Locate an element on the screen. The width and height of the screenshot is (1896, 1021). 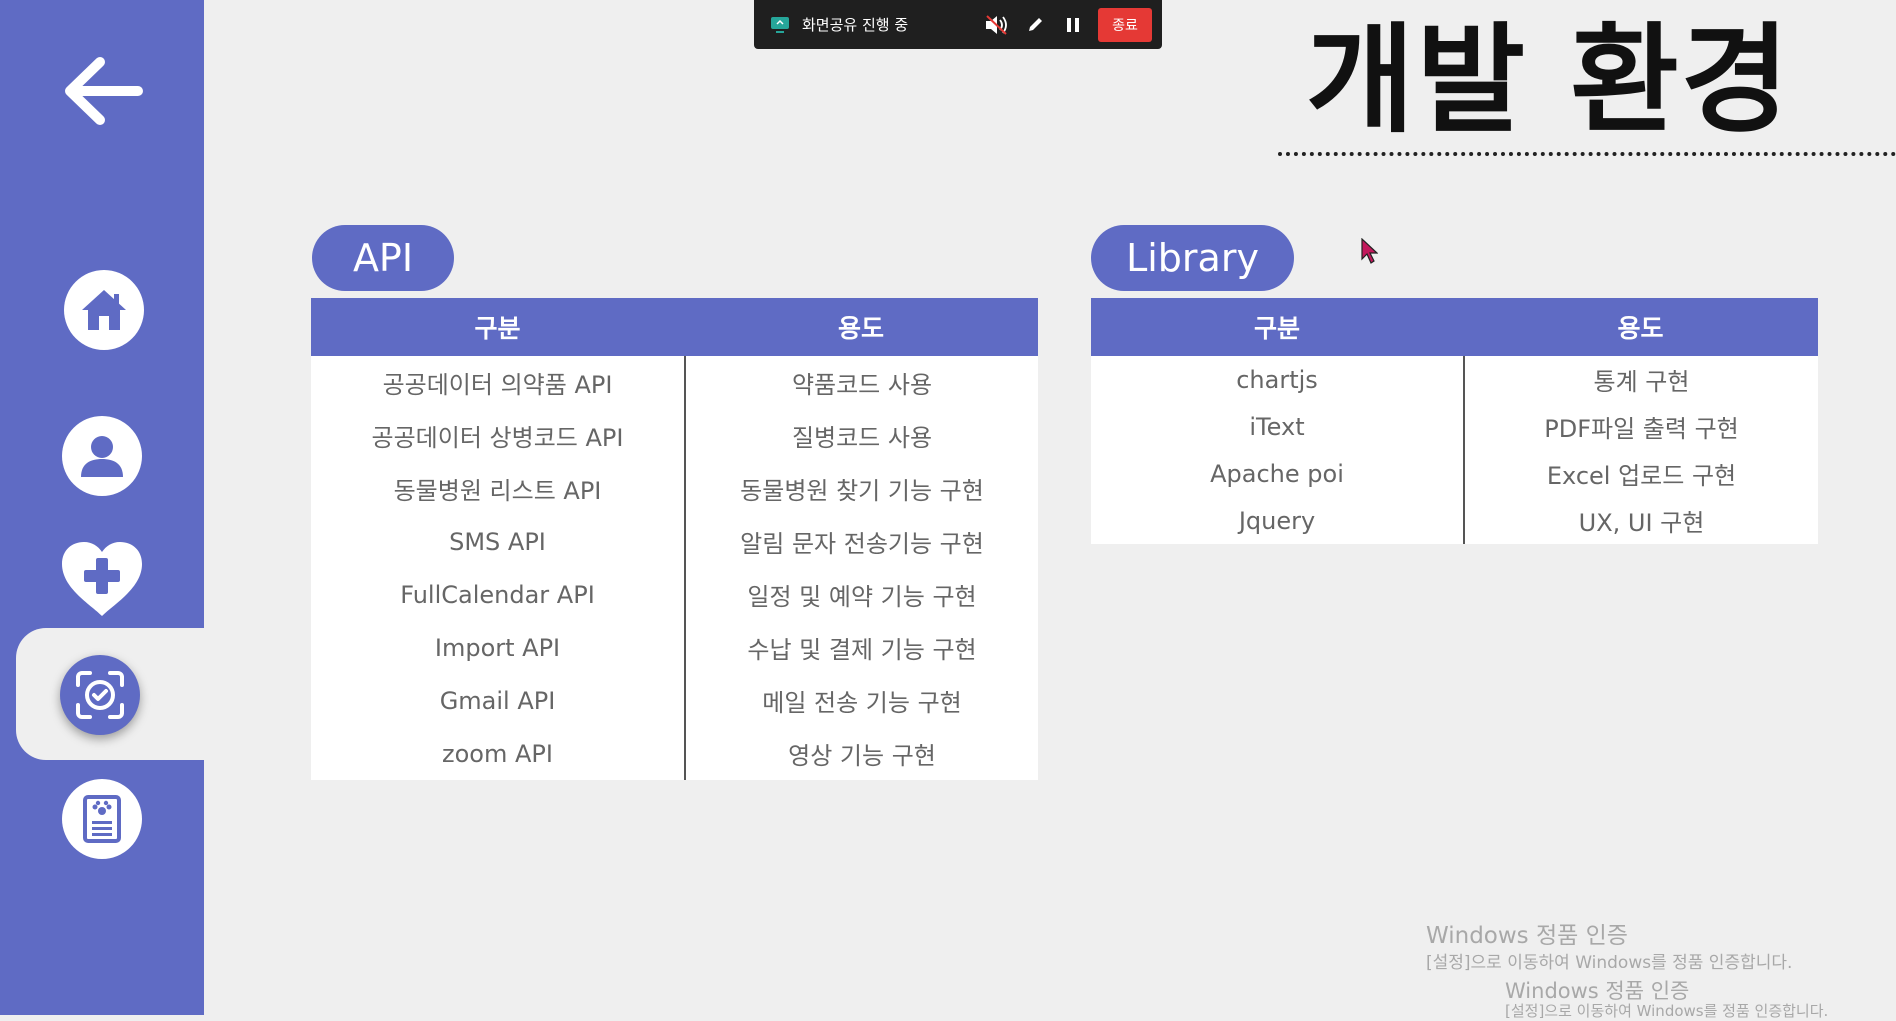
table-cell: FullCalendar API is located at coordinates (497, 594).